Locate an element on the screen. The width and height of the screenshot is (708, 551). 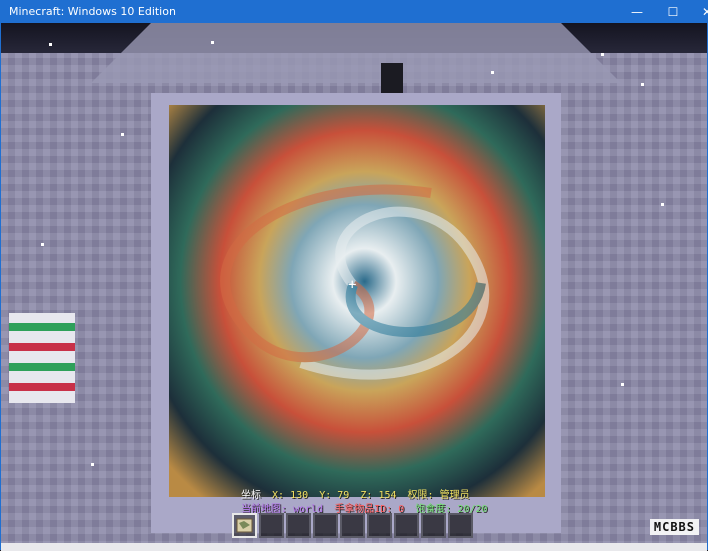
dark-doorway is located at coordinates (392, 78).